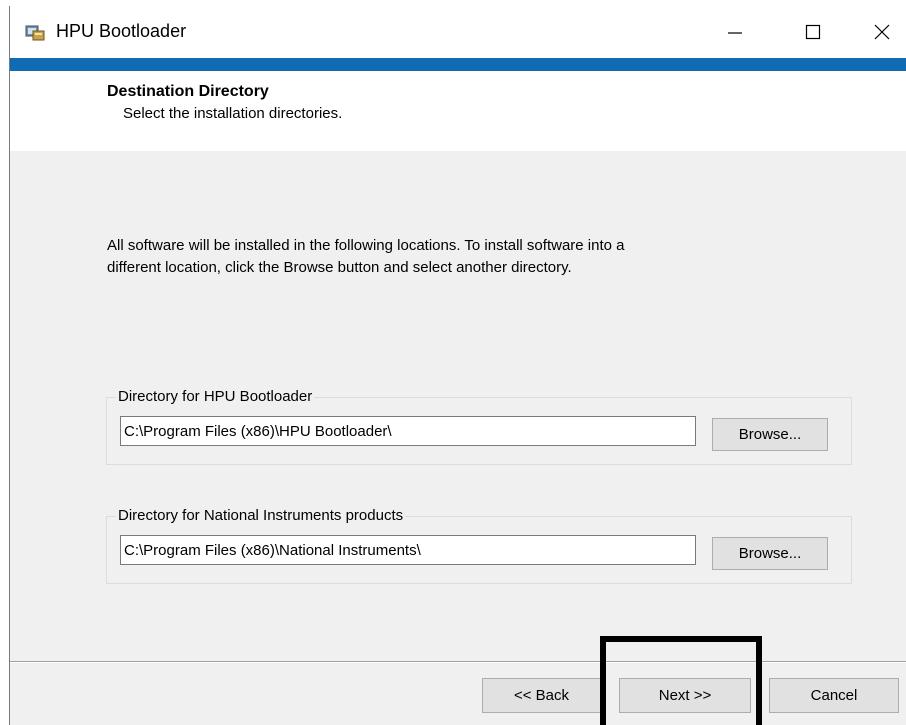  What do you see at coordinates (685, 695) in the screenshot?
I see `next-button: Next >>` at bounding box center [685, 695].